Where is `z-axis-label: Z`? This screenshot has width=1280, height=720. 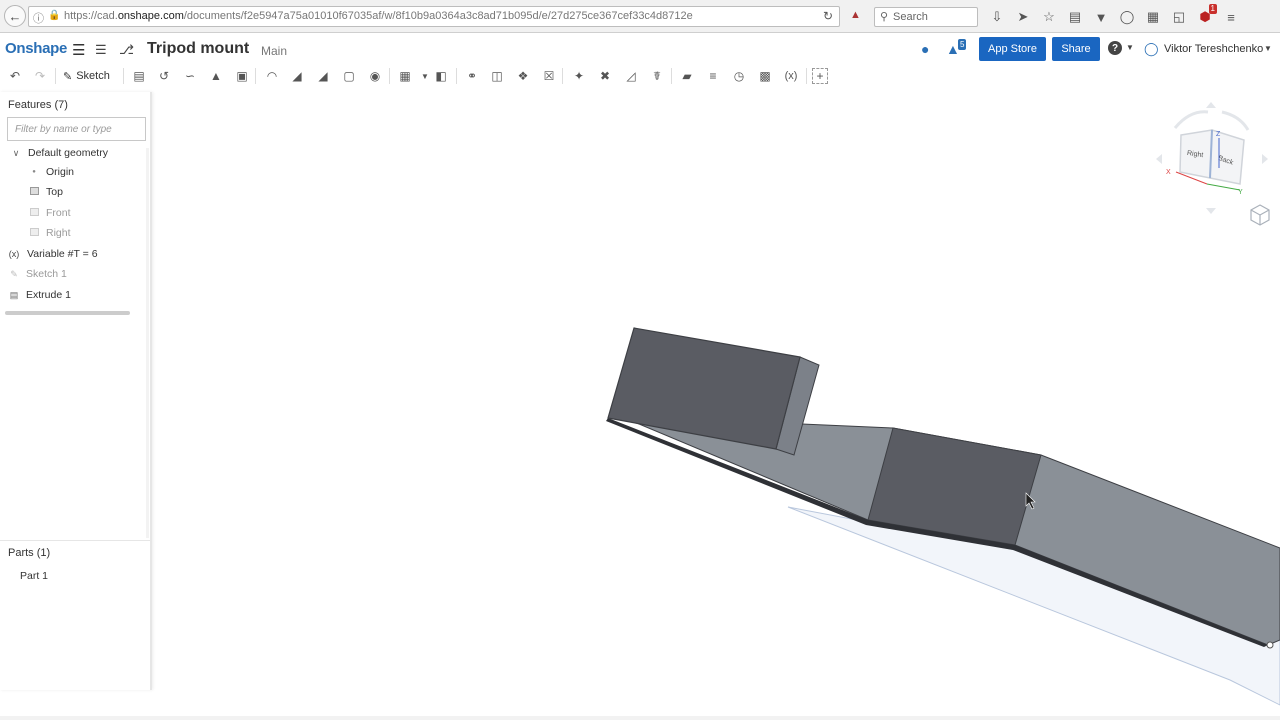 z-axis-label: Z is located at coordinates (1218, 134).